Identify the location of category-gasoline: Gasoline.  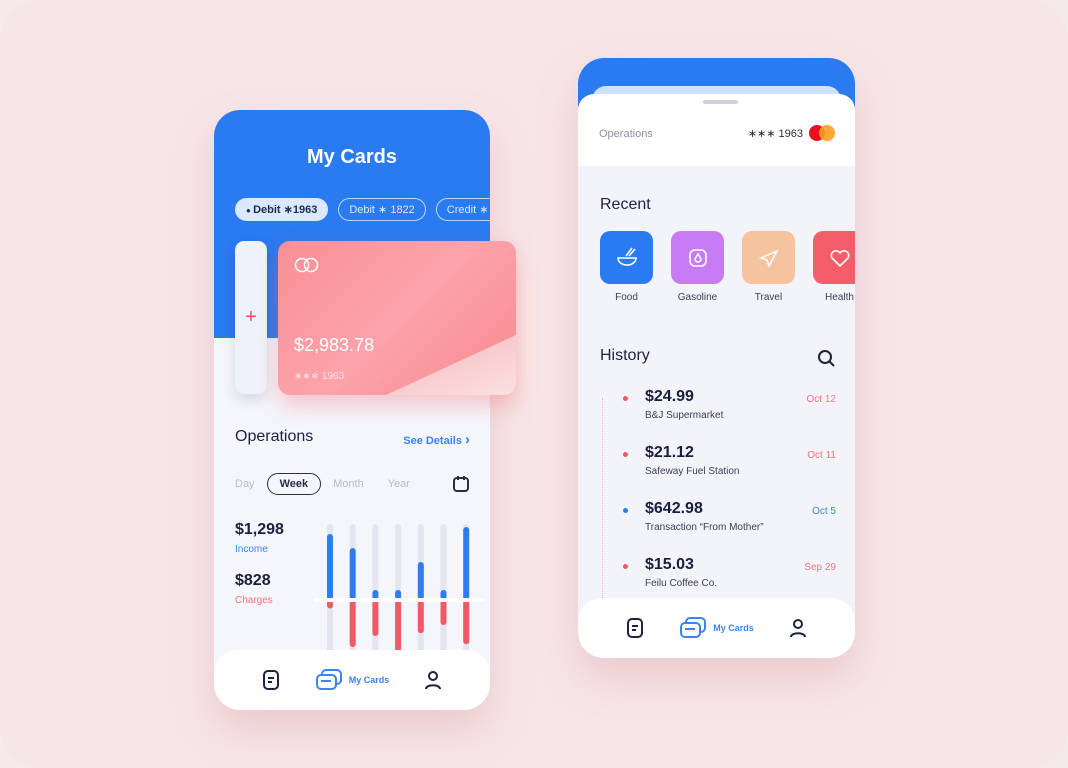
(697, 267).